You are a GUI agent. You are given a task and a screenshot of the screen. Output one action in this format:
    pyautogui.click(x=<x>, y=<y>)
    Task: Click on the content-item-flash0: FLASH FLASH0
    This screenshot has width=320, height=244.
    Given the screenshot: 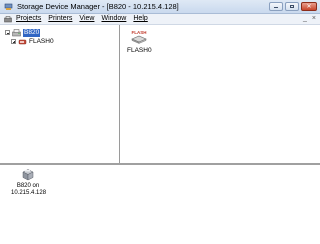 What is the action you would take?
    pyautogui.click(x=139, y=42)
    